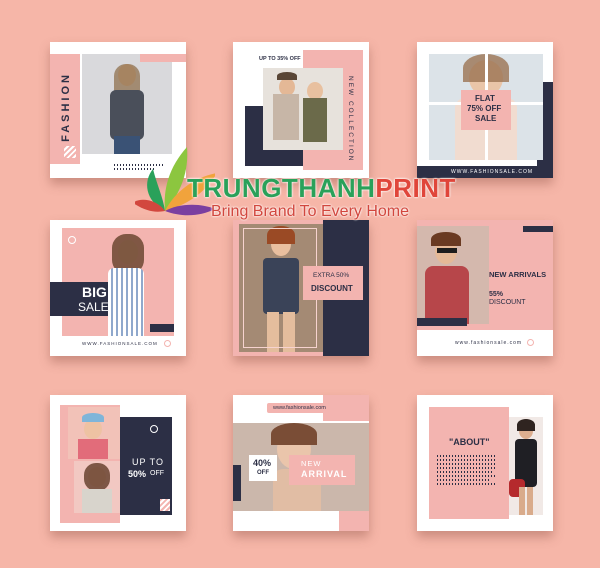 The width and height of the screenshot is (600, 568). What do you see at coordinates (148, 462) in the screenshot?
I see `upto-line1: UP TO` at bounding box center [148, 462].